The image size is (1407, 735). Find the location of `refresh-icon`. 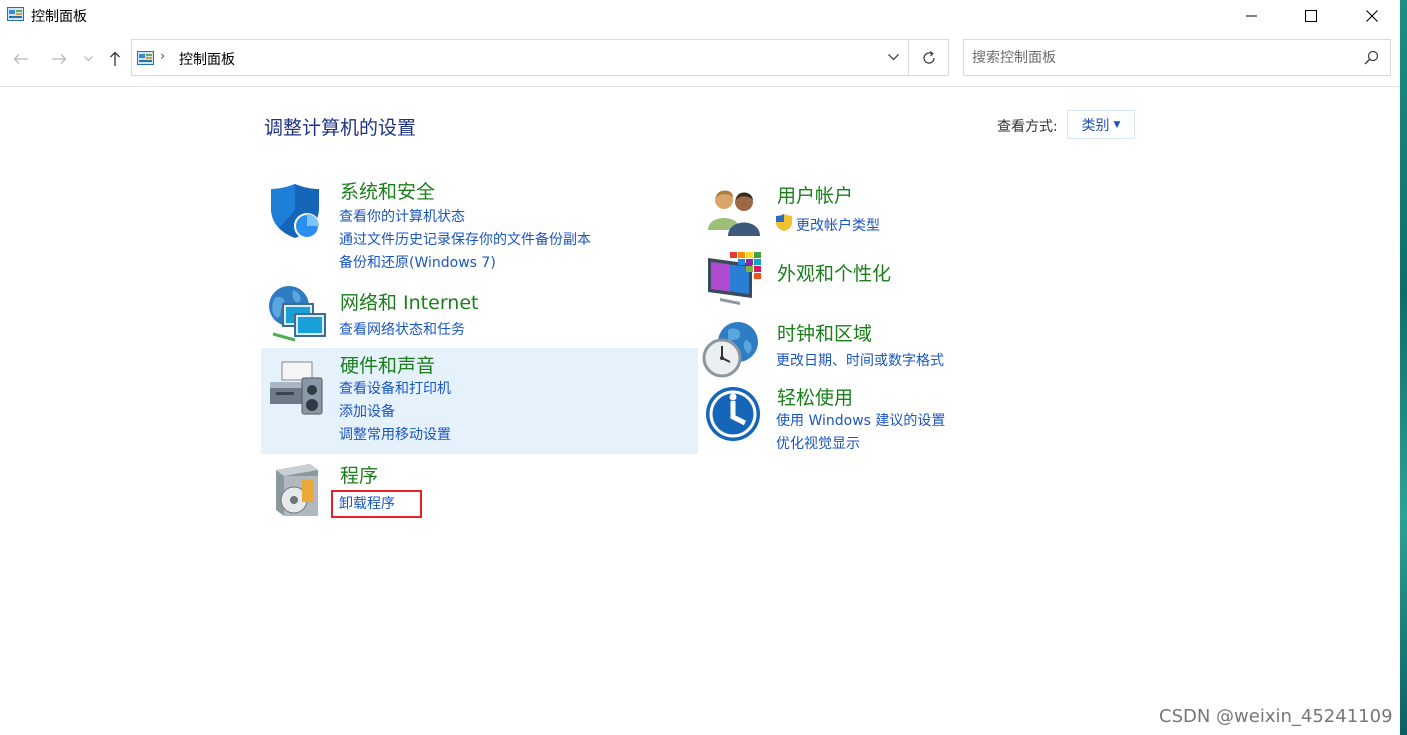

refresh-icon is located at coordinates (929, 57).